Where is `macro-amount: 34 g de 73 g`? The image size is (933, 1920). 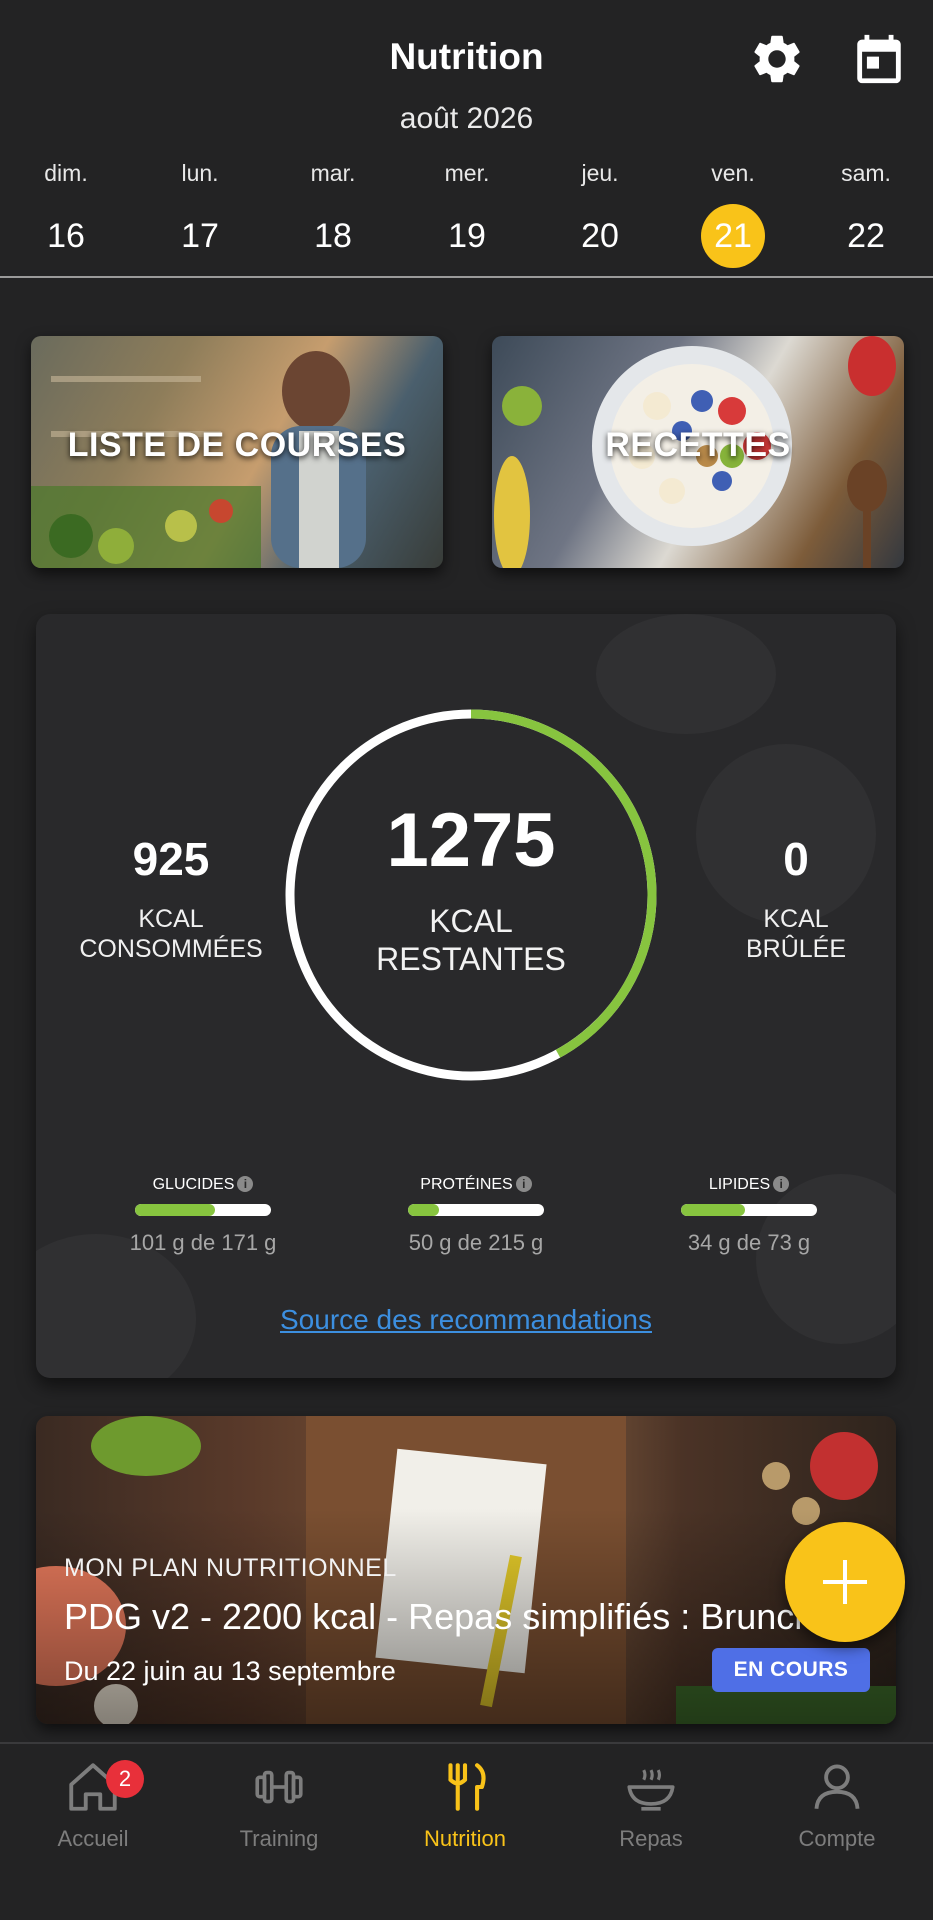 macro-amount: 34 g de 73 g is located at coordinates (749, 1242).